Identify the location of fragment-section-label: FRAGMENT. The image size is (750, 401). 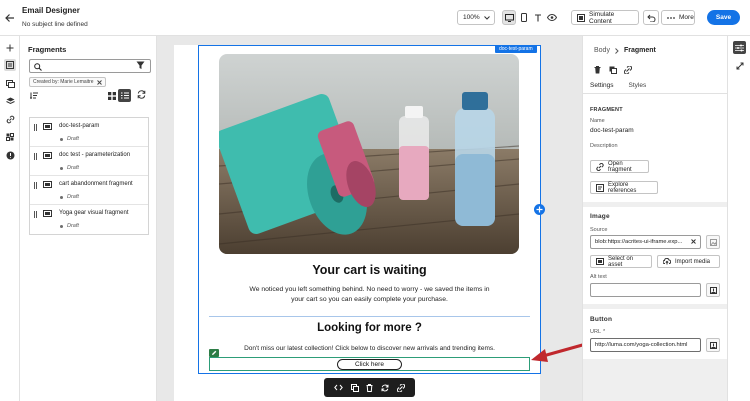
(606, 110).